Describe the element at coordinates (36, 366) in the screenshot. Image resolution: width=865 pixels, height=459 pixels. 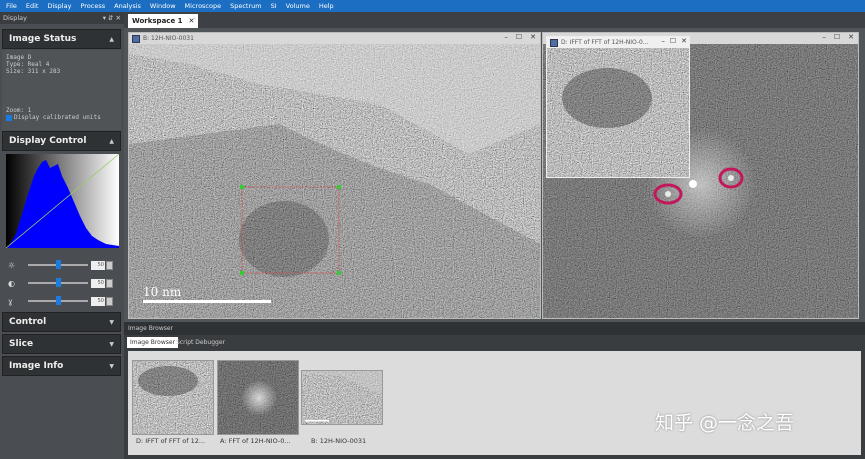
I see `section-label: Image Info` at that location.